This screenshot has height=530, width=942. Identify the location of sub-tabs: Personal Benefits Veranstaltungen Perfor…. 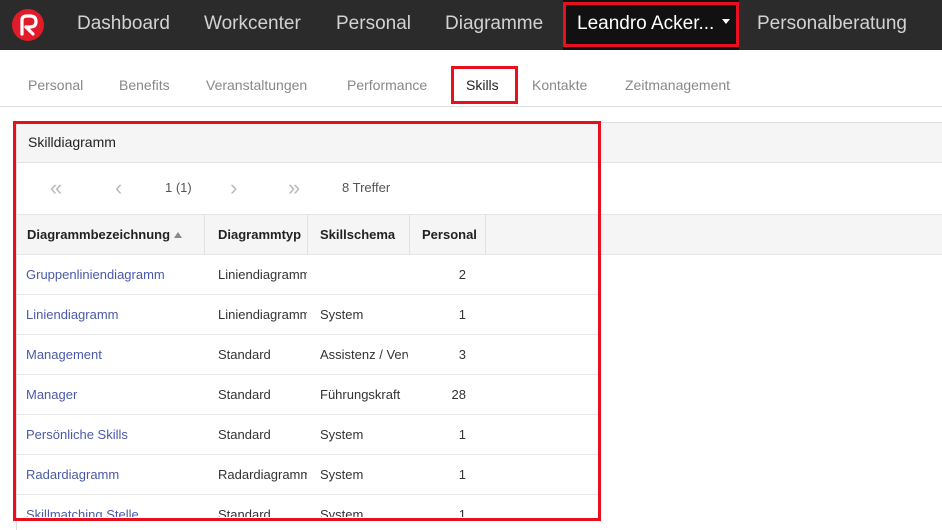
(471, 78).